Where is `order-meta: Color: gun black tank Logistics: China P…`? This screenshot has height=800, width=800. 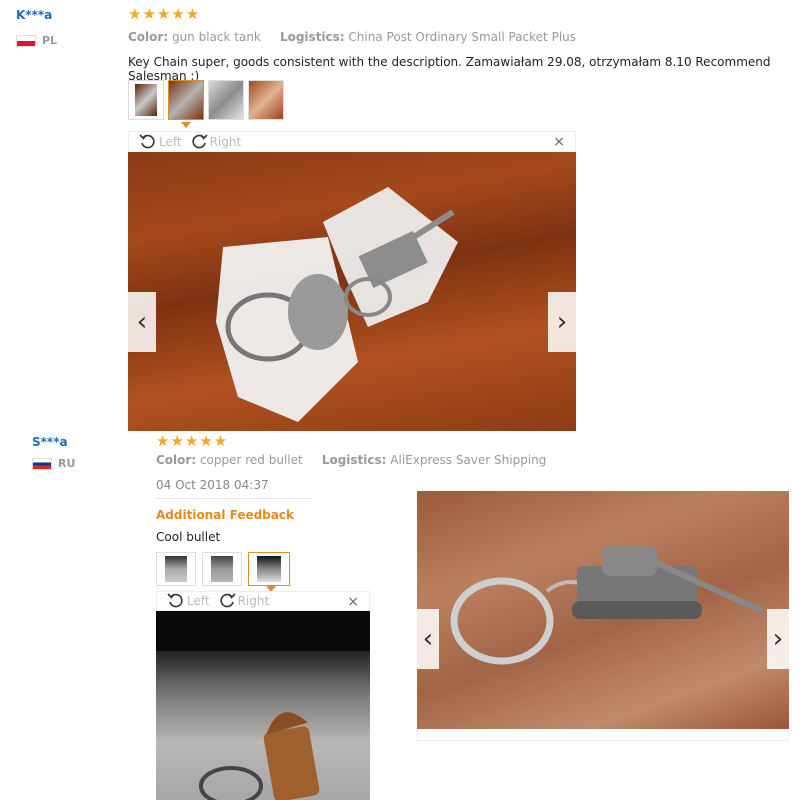
order-meta: Color: gun black tank Logistics: China P… is located at coordinates (352, 37).